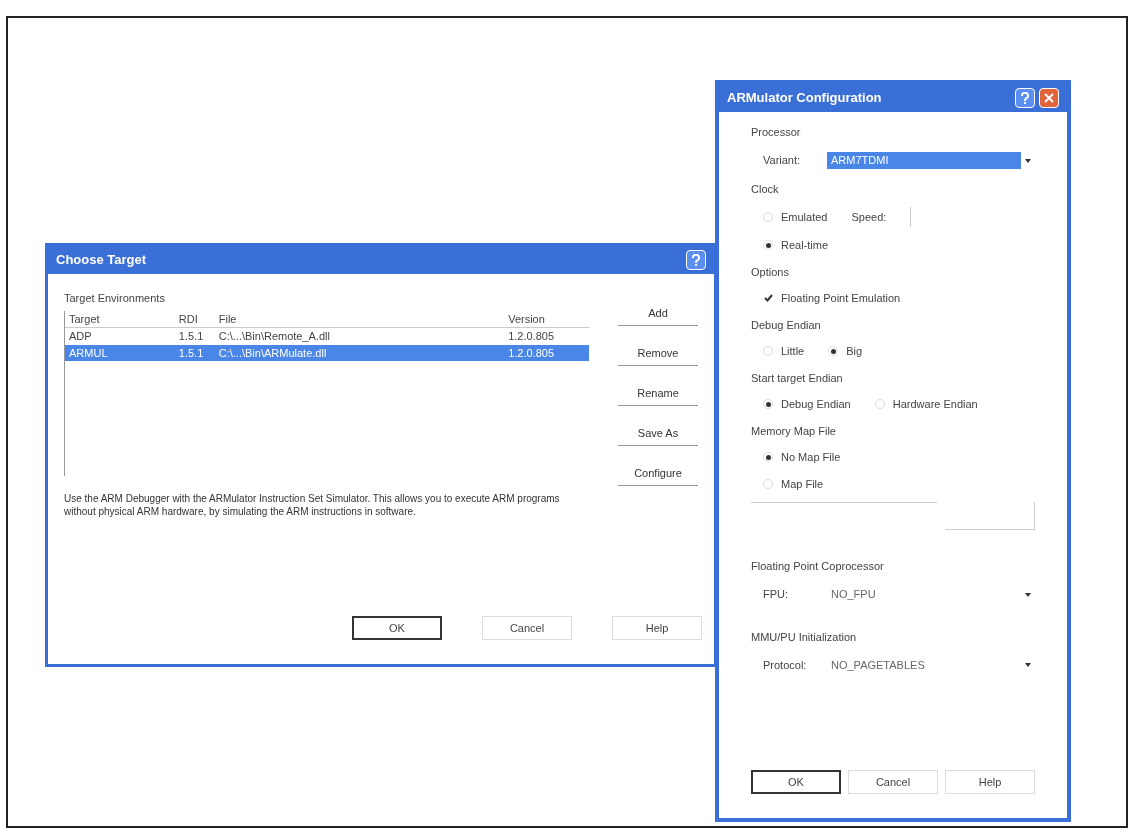  What do you see at coordinates (770, 272) in the screenshot?
I see `group-label: Options` at bounding box center [770, 272].